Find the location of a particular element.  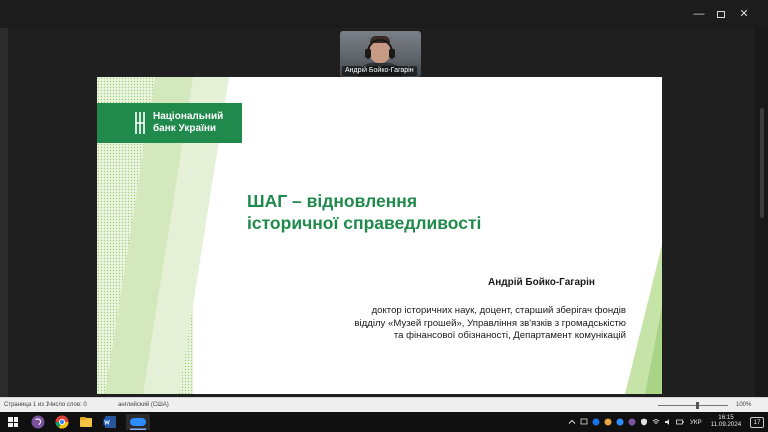

chrome-icon is located at coordinates (62, 422).